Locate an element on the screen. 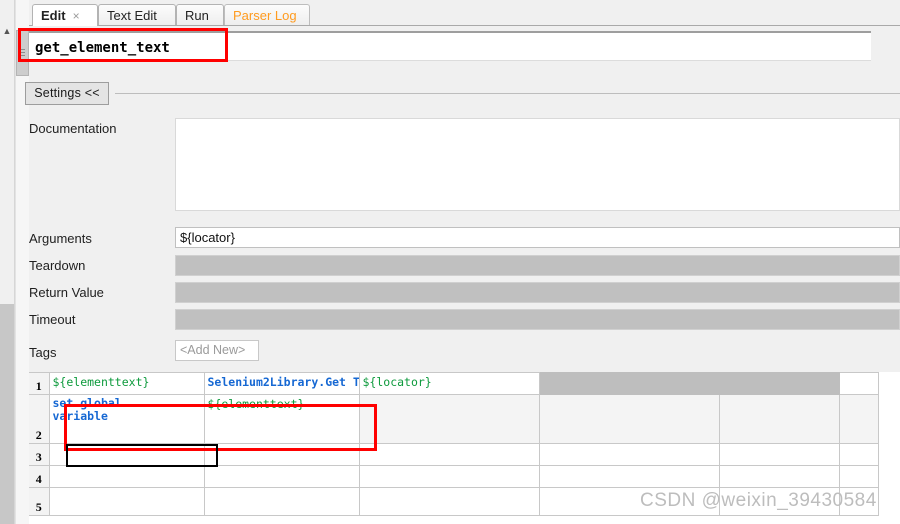 The height and width of the screenshot is (524, 900). cell-text: set global variable is located at coordinates (87, 409).